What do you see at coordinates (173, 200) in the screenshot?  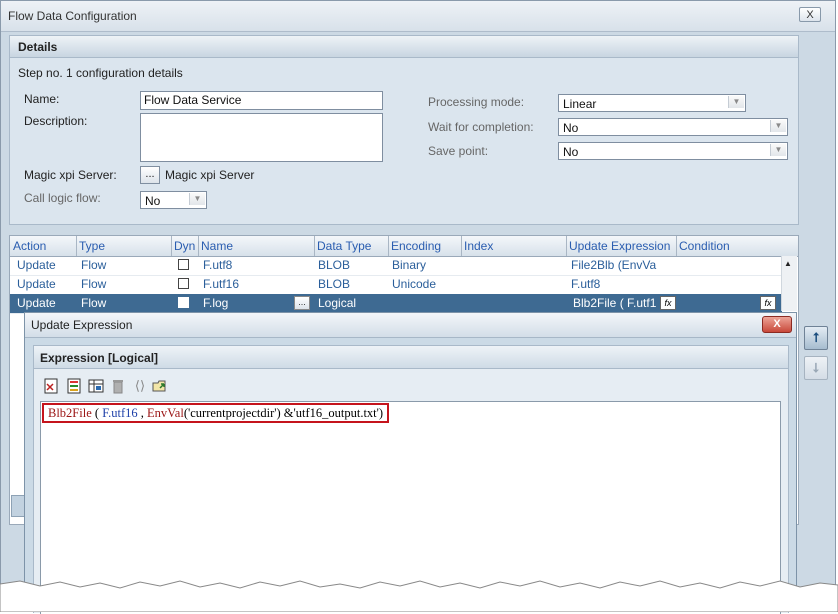 I see `call-logic-select: No ▼` at bounding box center [173, 200].